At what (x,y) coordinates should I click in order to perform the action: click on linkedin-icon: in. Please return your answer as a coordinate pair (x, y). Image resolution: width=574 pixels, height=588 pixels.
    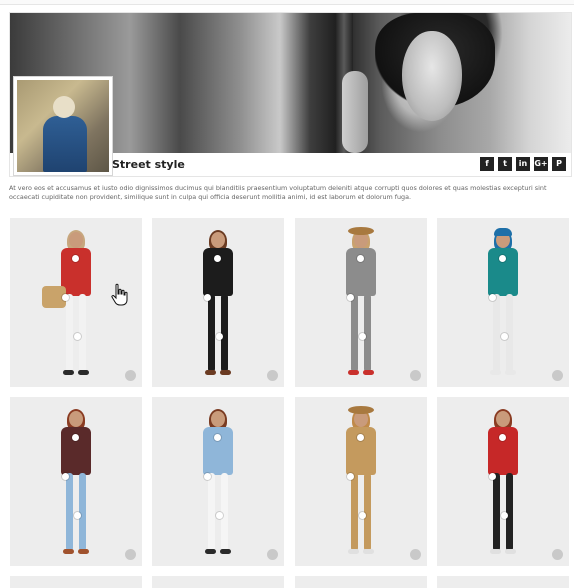
    Looking at the image, I should click on (523, 164).